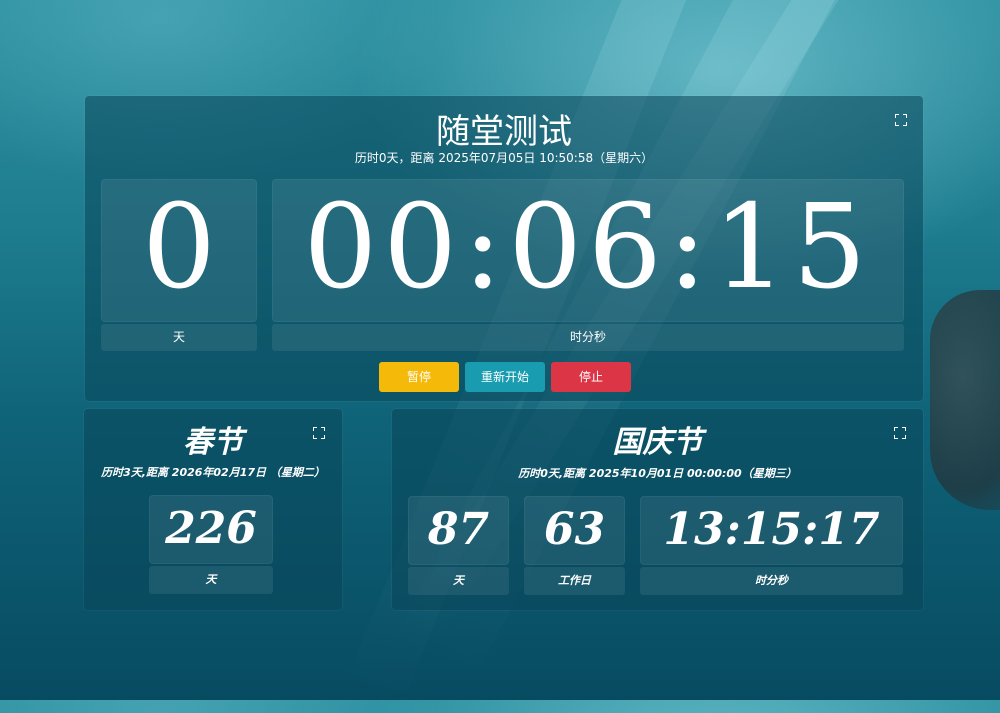  Describe the element at coordinates (504, 132) in the screenshot. I see `main-title: 随堂测试` at that location.